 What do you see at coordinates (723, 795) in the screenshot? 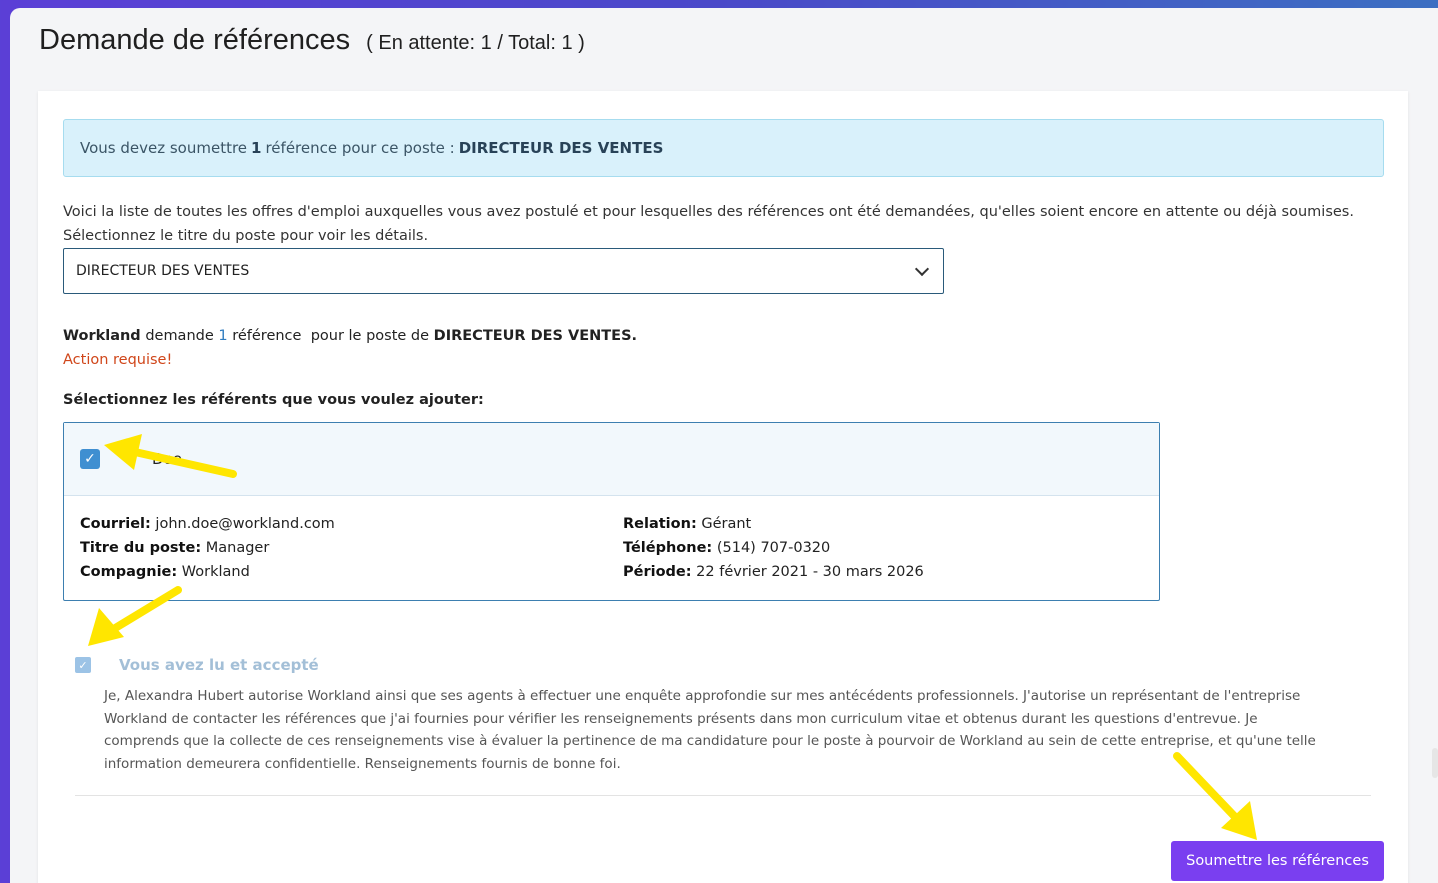
I see `divider` at bounding box center [723, 795].